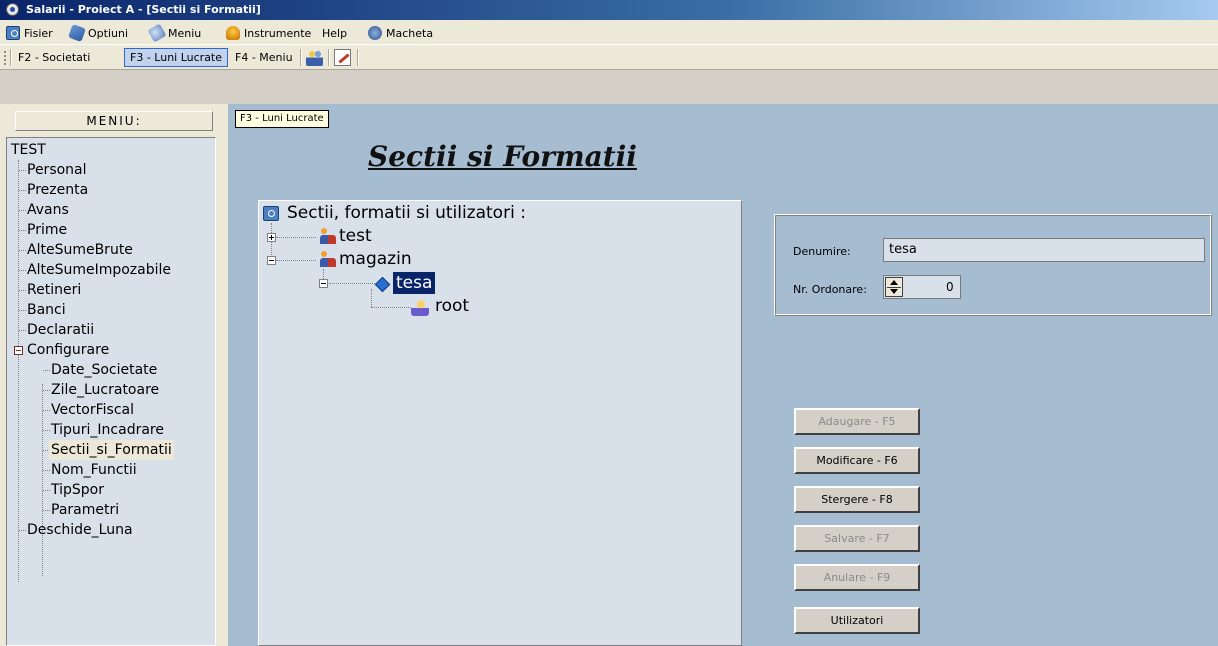 This screenshot has height=646, width=1218. I want to click on menu-item-vectorfiscal: VectorFiscal, so click(92, 410).